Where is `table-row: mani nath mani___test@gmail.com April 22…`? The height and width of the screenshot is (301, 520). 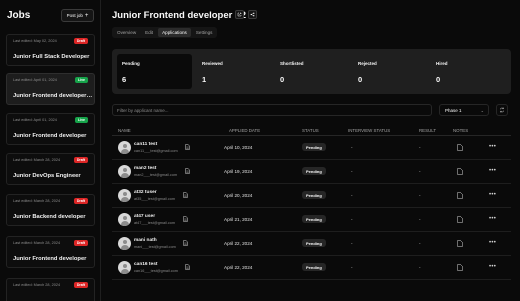 table-row: mani nath mani___test@gmail.com April 22… is located at coordinates (311, 244).